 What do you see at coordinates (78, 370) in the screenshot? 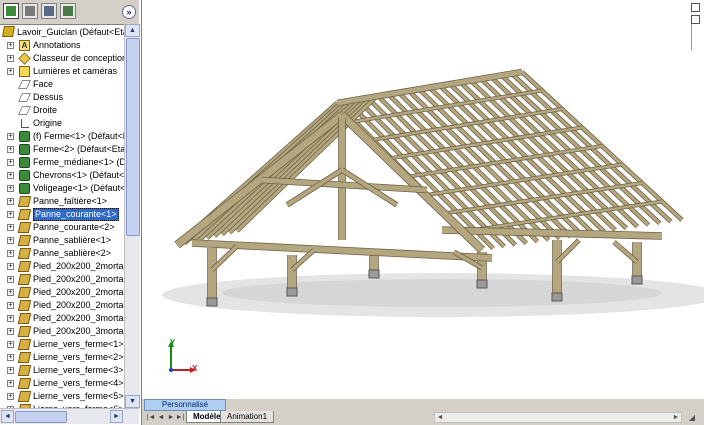
I see `tree-item-label: Lierne_vers_ferme<3>` at bounding box center [78, 370].